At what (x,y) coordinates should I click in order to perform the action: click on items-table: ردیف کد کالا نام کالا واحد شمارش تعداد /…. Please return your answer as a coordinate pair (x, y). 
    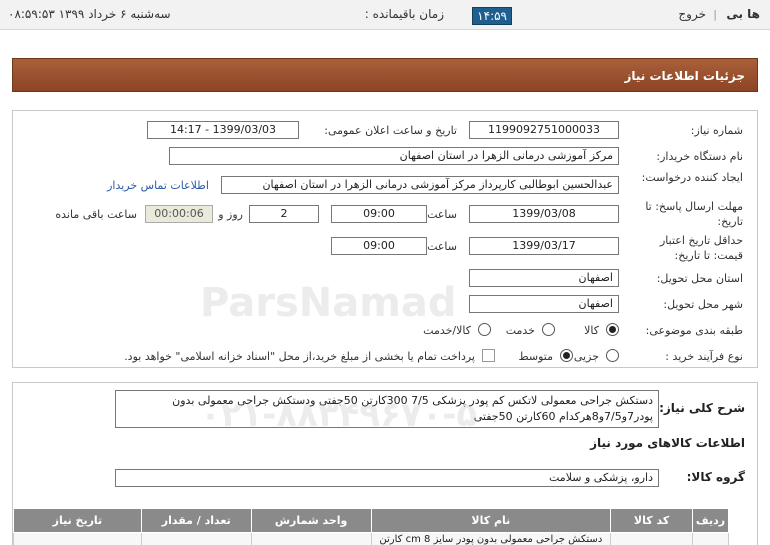
    Looking at the image, I should click on (371, 526).